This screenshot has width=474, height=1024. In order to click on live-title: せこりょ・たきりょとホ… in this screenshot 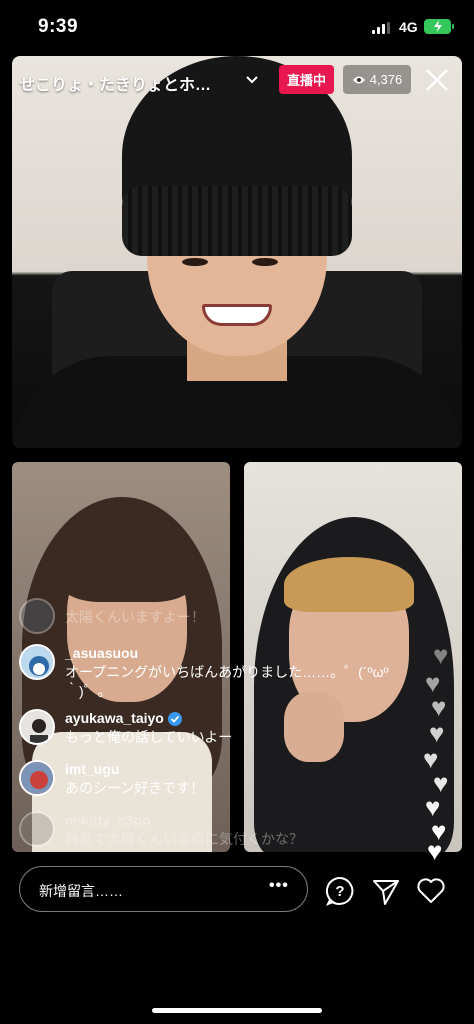, I will do `click(115, 83)`.